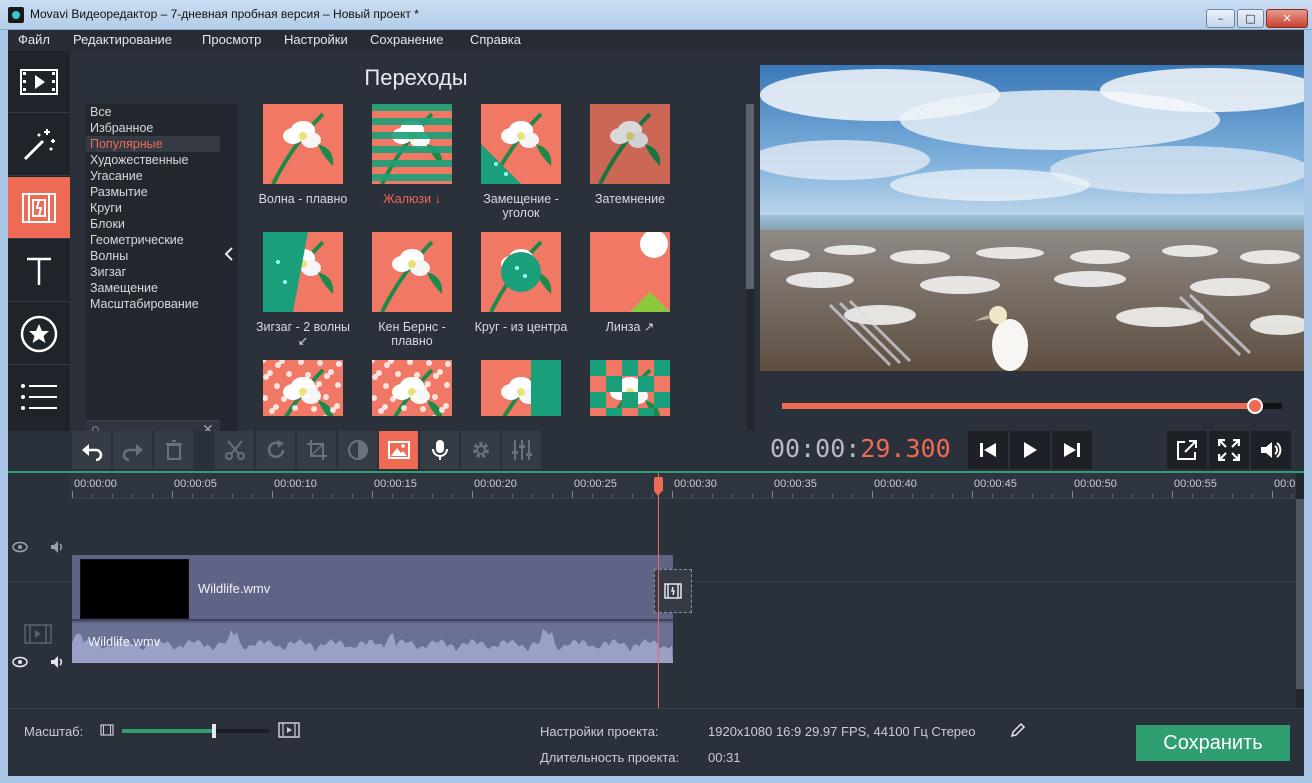 This screenshot has width=1312, height=783. I want to click on side-tool-transitions, so click(39, 208).